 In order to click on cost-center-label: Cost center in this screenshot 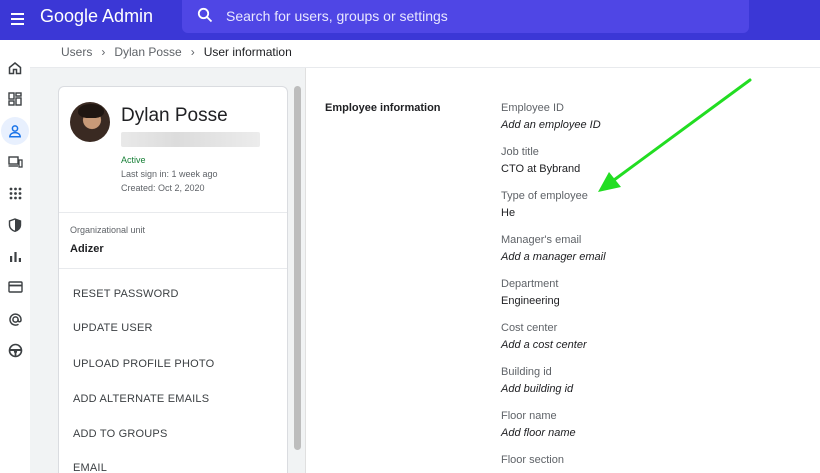, I will do `click(529, 328)`.